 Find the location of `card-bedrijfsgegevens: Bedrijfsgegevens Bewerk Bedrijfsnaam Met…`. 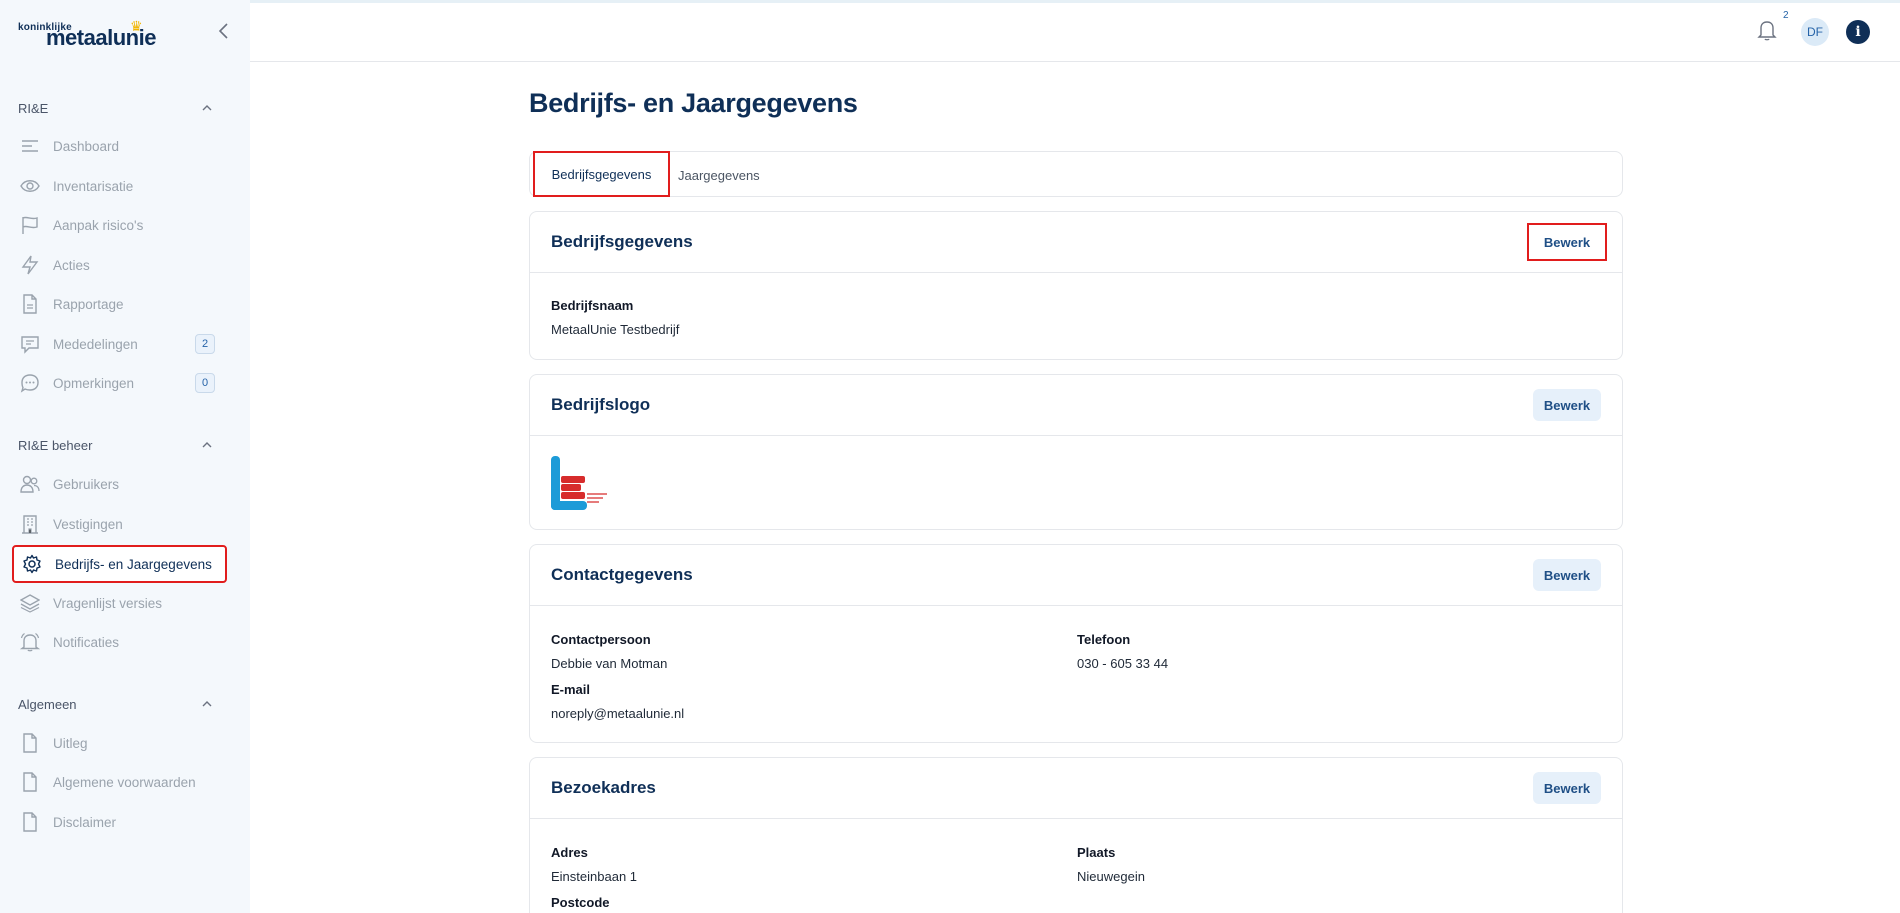

card-bedrijfsgegevens: Bedrijfsgegevens Bewerk Bedrijfsnaam Met… is located at coordinates (1076, 285).